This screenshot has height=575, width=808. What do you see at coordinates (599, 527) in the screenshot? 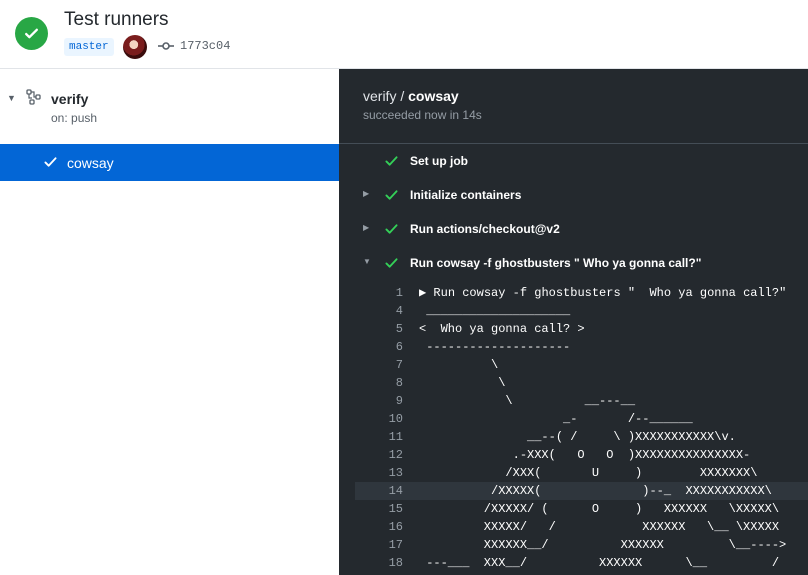
I see `log-line-text: XXXXX/ / XXXXXX \__ \XXXXX` at bounding box center [599, 527].